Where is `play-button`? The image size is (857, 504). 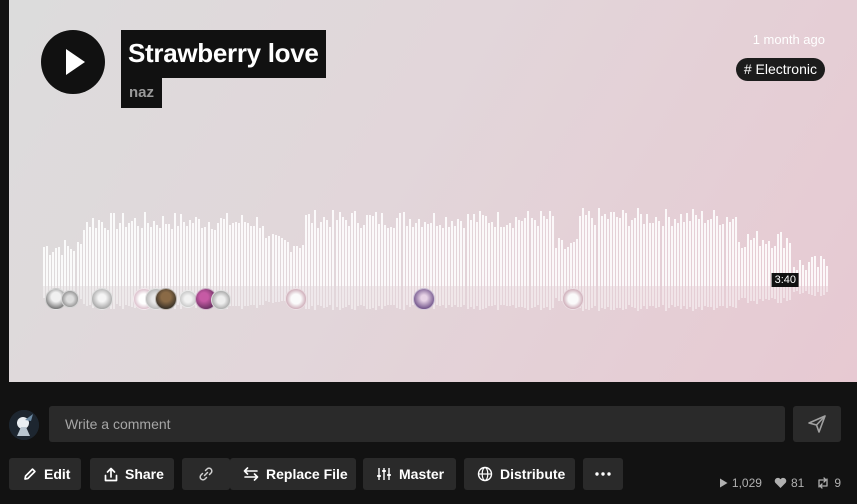
play-button is located at coordinates (73, 62).